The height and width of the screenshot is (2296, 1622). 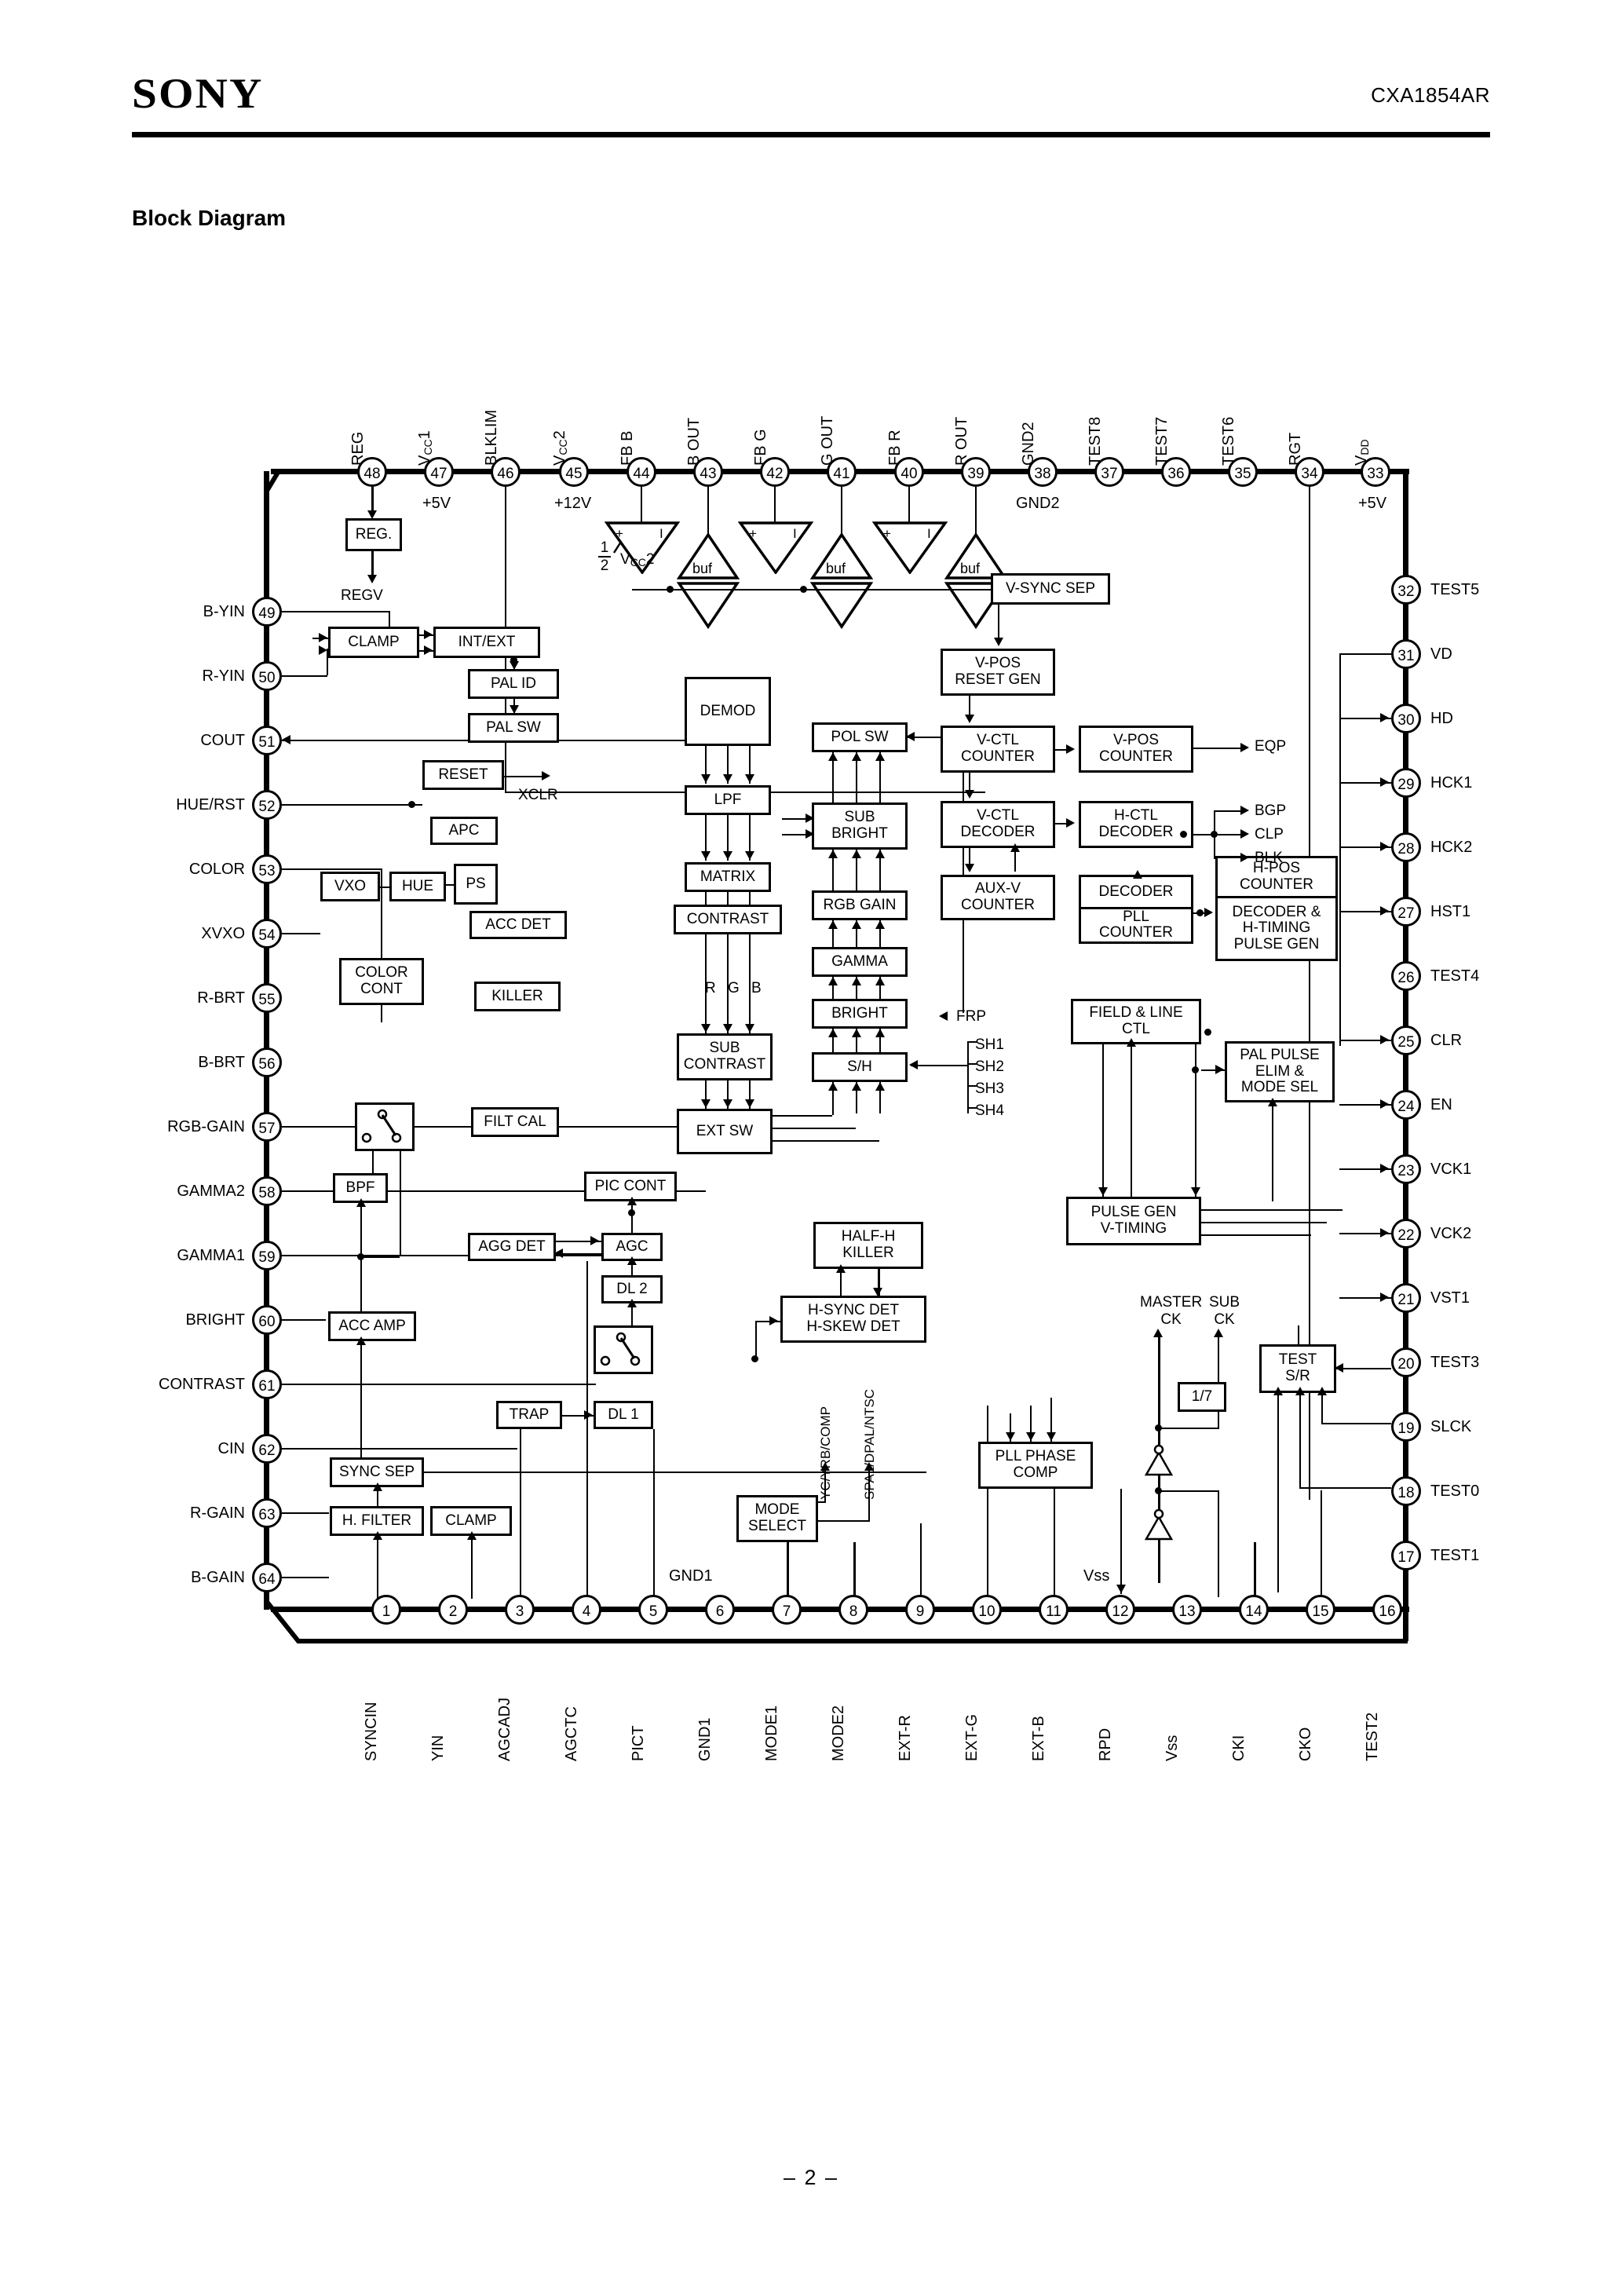 I want to click on block-reg: REG., so click(x=373, y=535).